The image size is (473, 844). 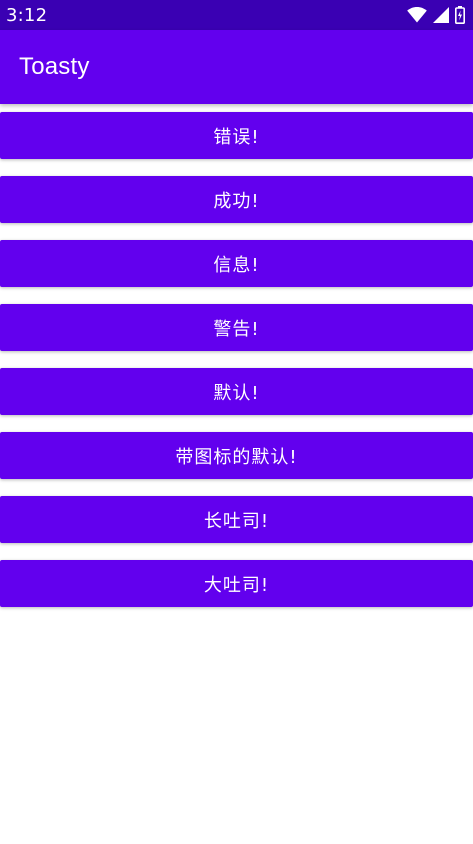 What do you see at coordinates (27, 15) in the screenshot?
I see `status-time: 3:12` at bounding box center [27, 15].